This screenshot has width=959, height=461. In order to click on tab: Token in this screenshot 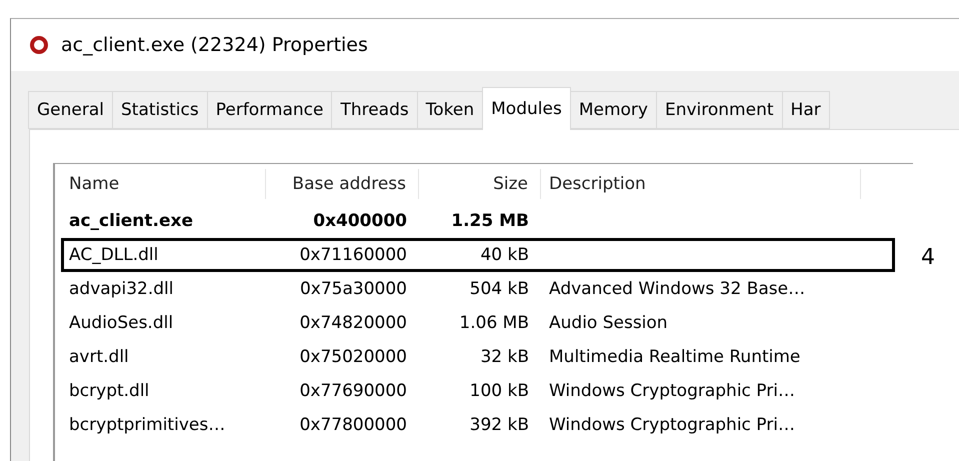, I will do `click(450, 110)`.